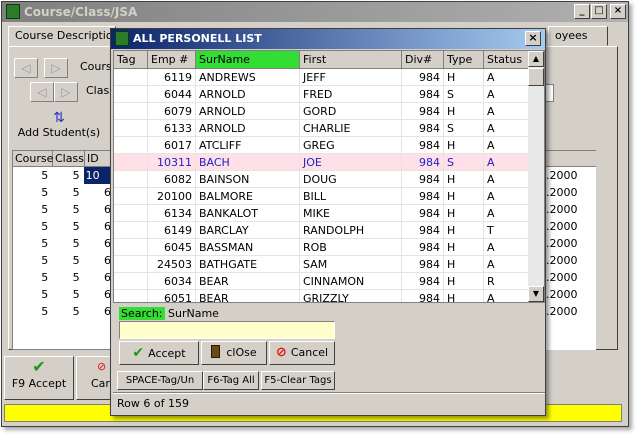  What do you see at coordinates (172, 296) in the screenshot?
I see `cell-emp: 6051` at bounding box center [172, 296].